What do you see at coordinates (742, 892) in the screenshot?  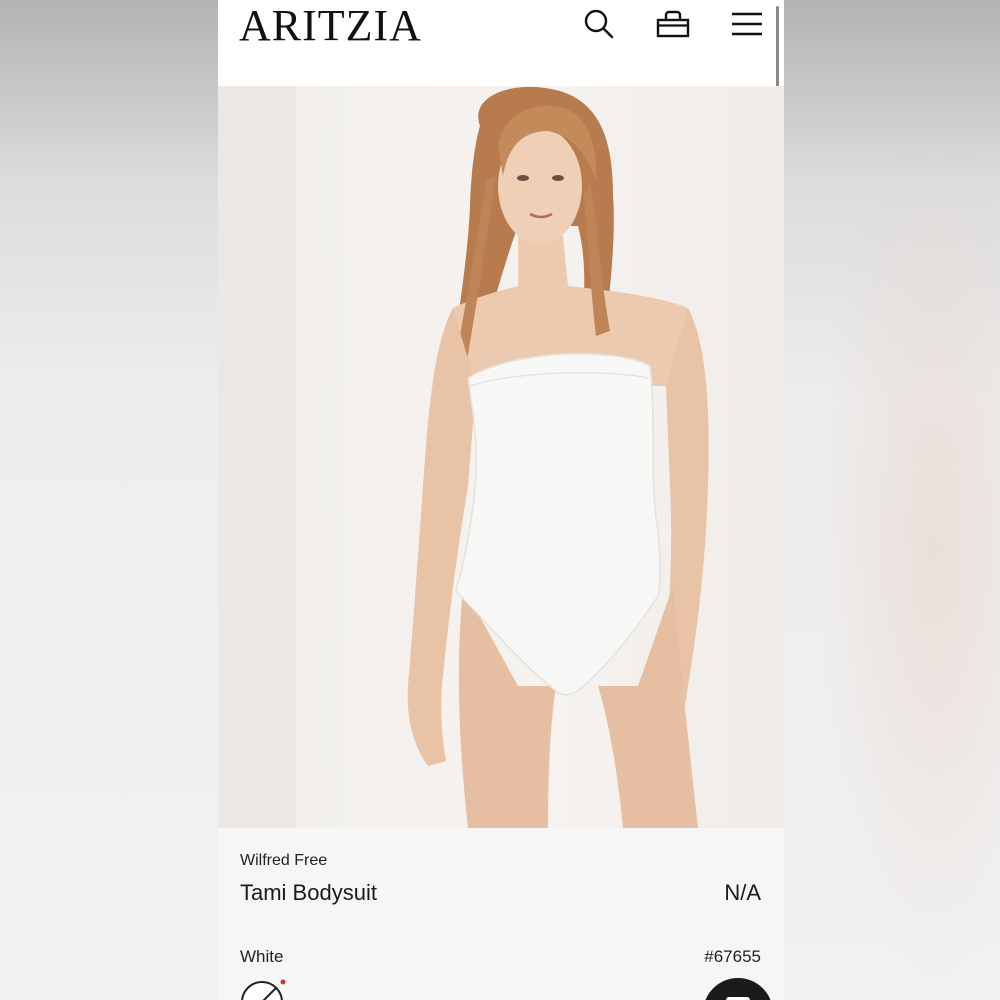 I see `product-price: N/A` at bounding box center [742, 892].